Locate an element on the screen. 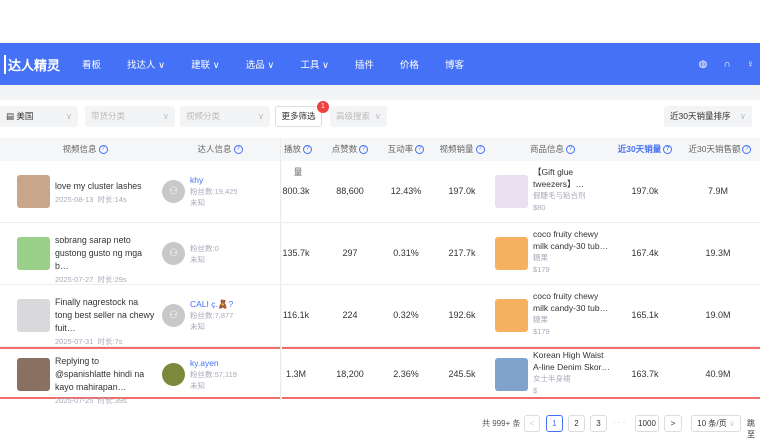  nav-outreach: 建联 ∨ is located at coordinates (205, 64).